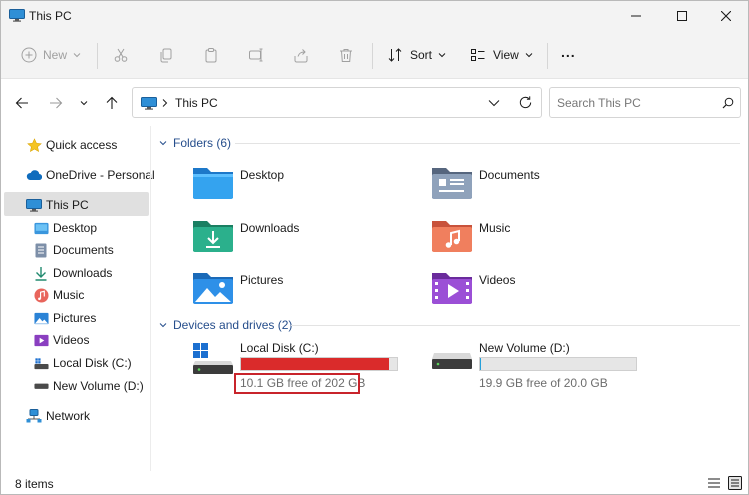 The image size is (749, 495). What do you see at coordinates (41, 273) in the screenshot?
I see `download-icon` at bounding box center [41, 273].